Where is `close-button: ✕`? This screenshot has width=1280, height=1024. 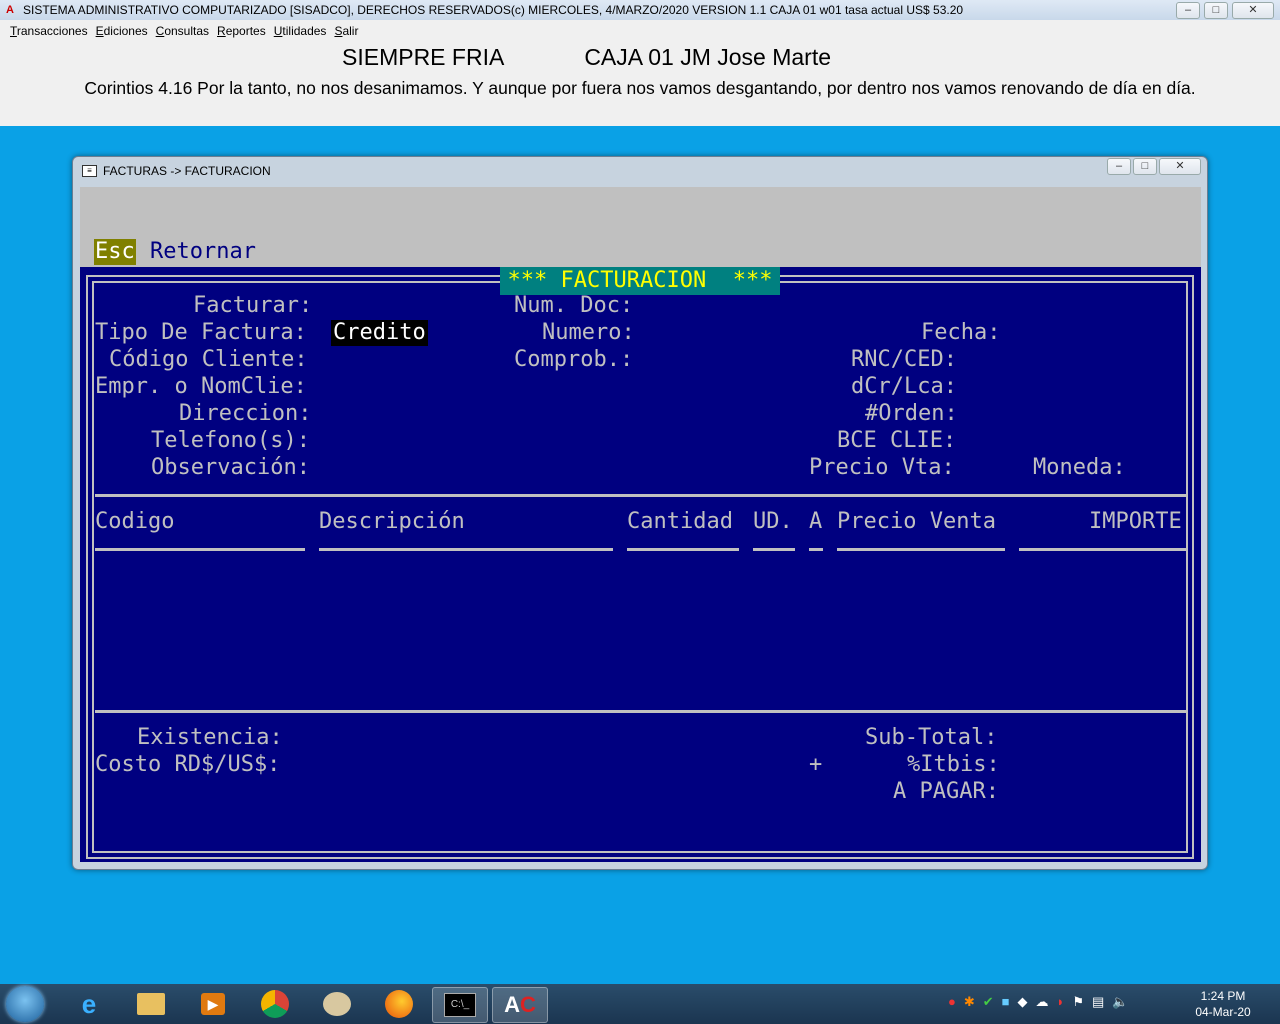
close-button: ✕ is located at coordinates (1253, 10).